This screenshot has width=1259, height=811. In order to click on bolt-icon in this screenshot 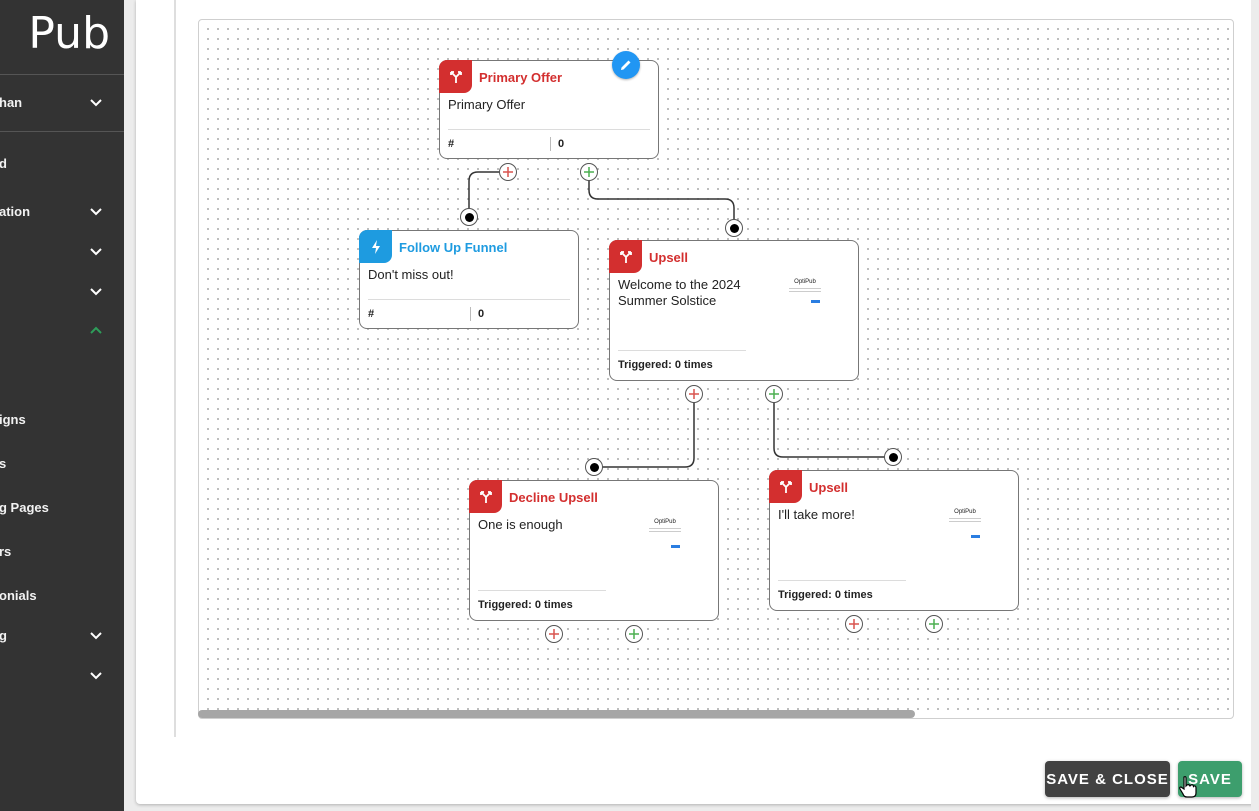, I will do `click(375, 246)`.